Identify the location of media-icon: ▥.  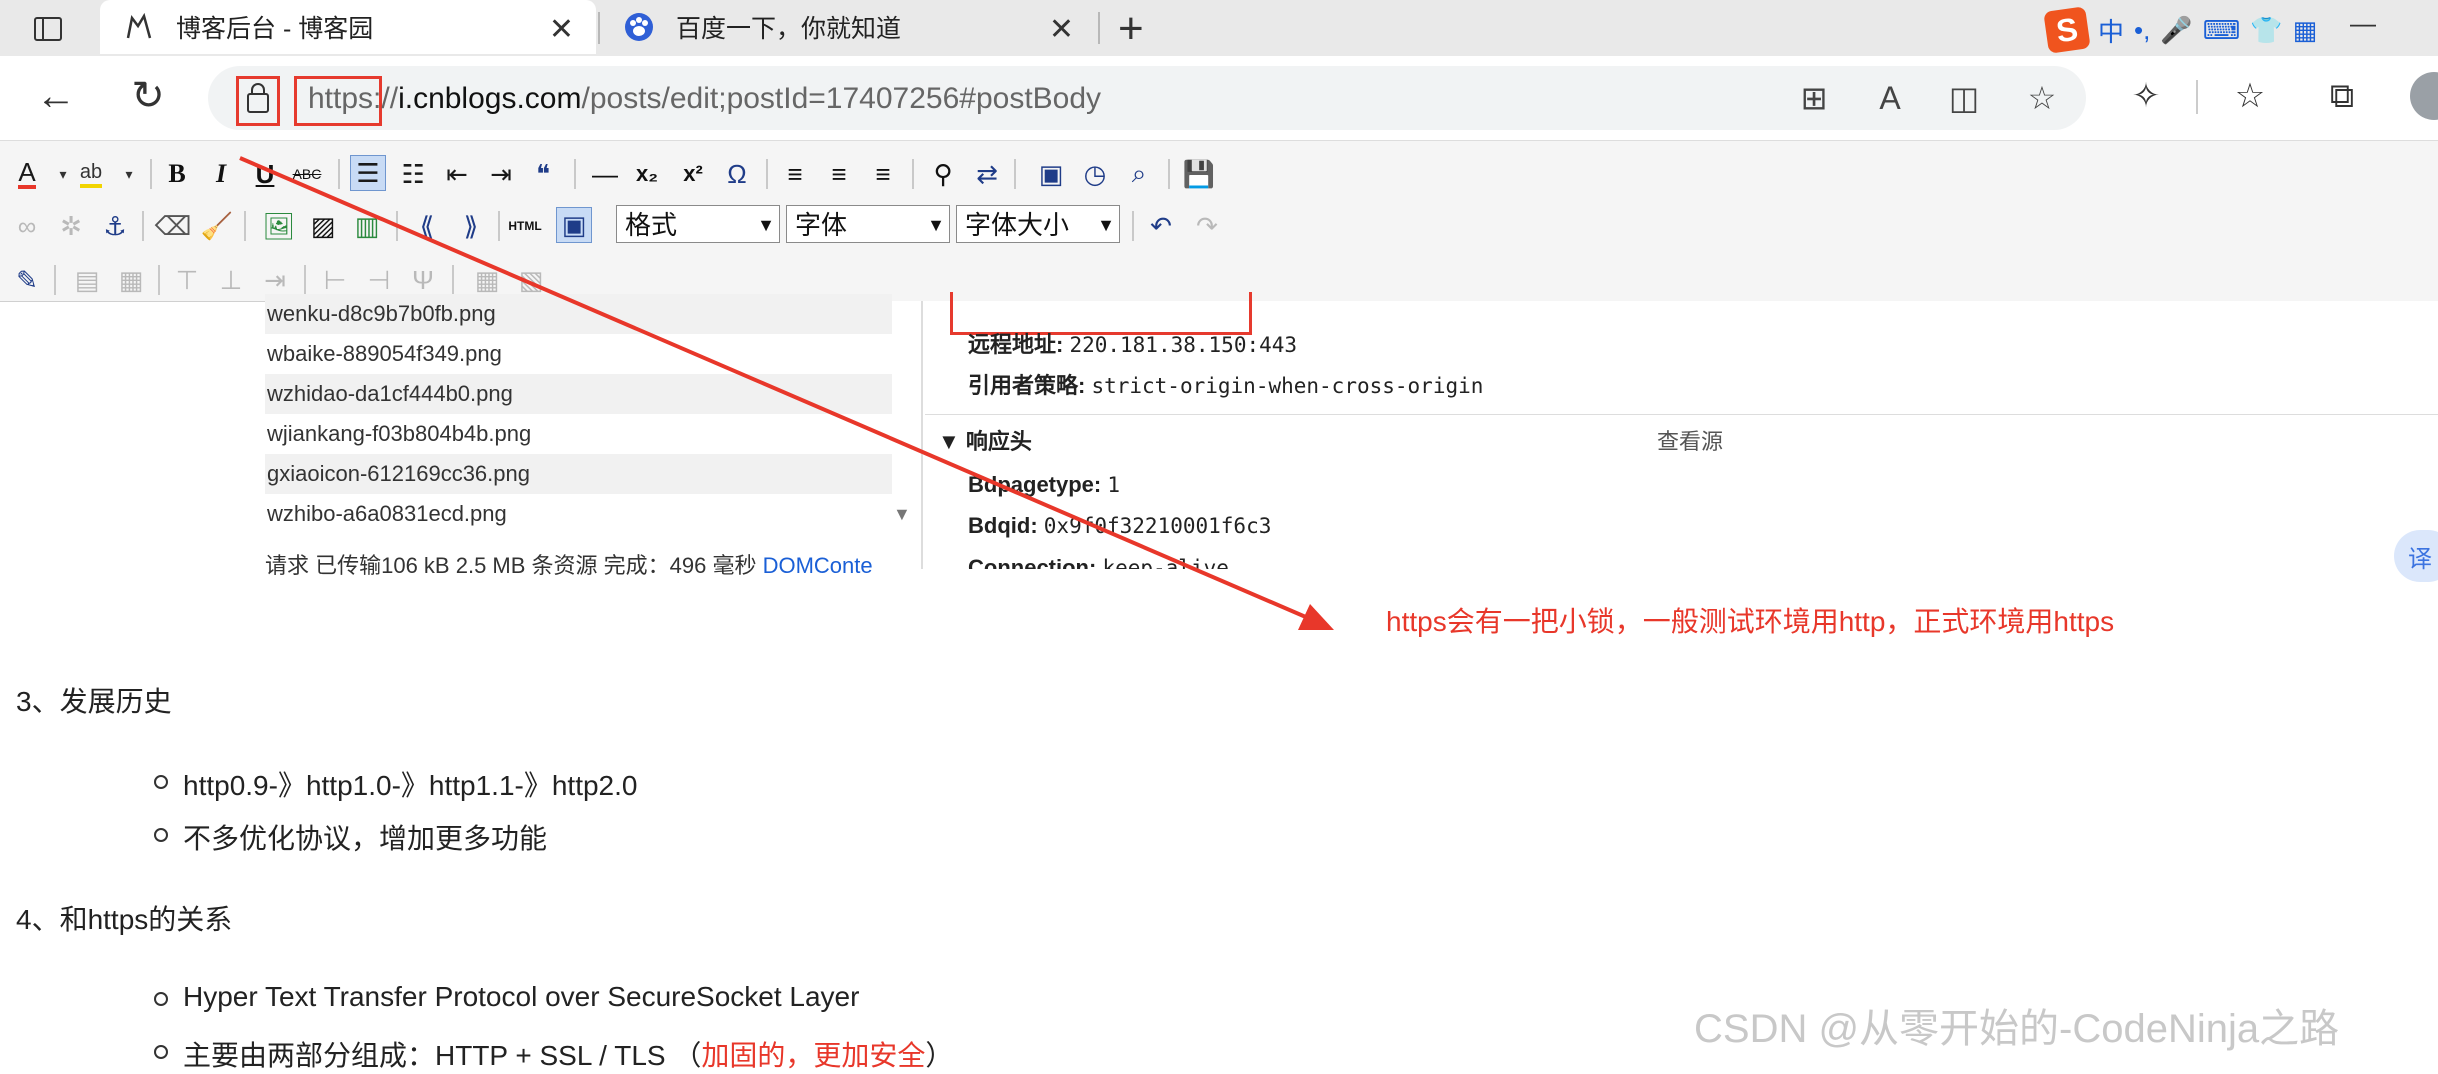
(367, 226).